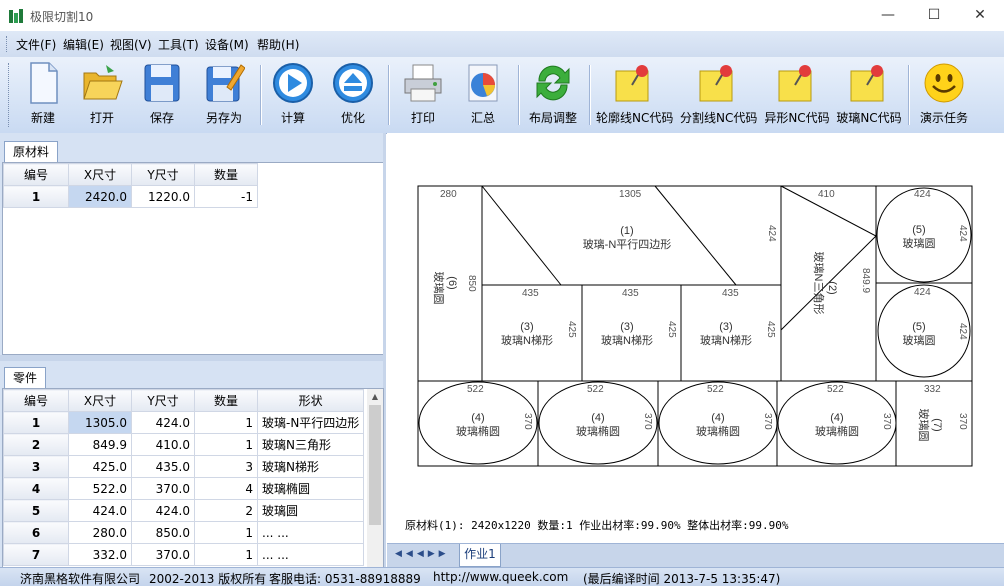  I want to click on menu-view: 视图(V), so click(131, 44).